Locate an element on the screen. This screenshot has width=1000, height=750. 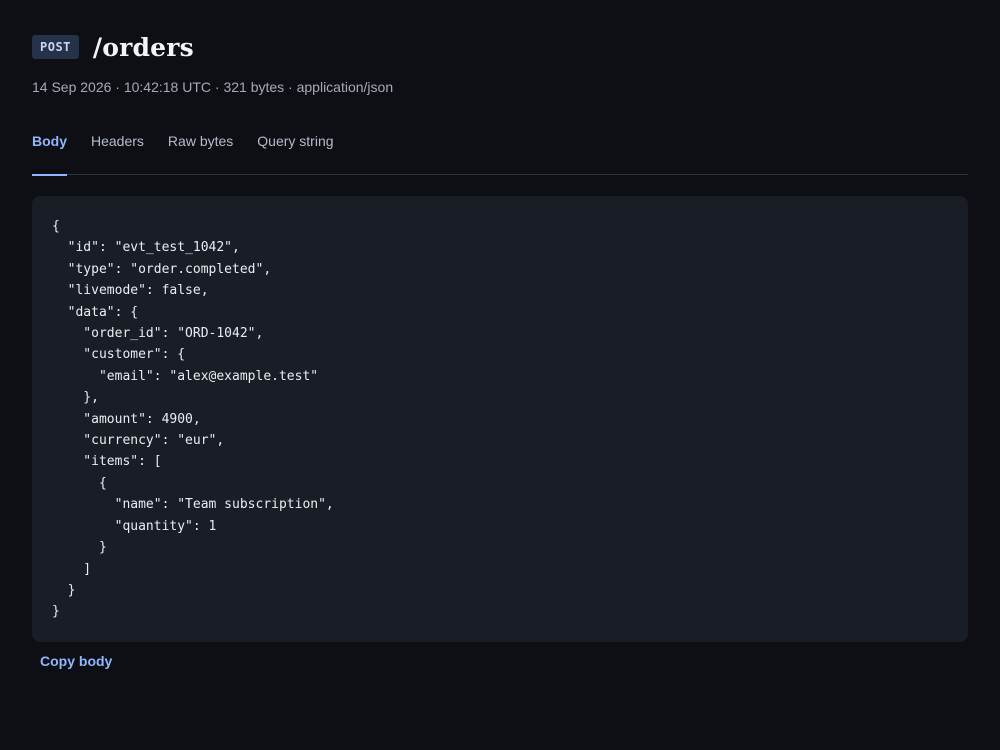
request-header: POST /orders is located at coordinates (500, 47).